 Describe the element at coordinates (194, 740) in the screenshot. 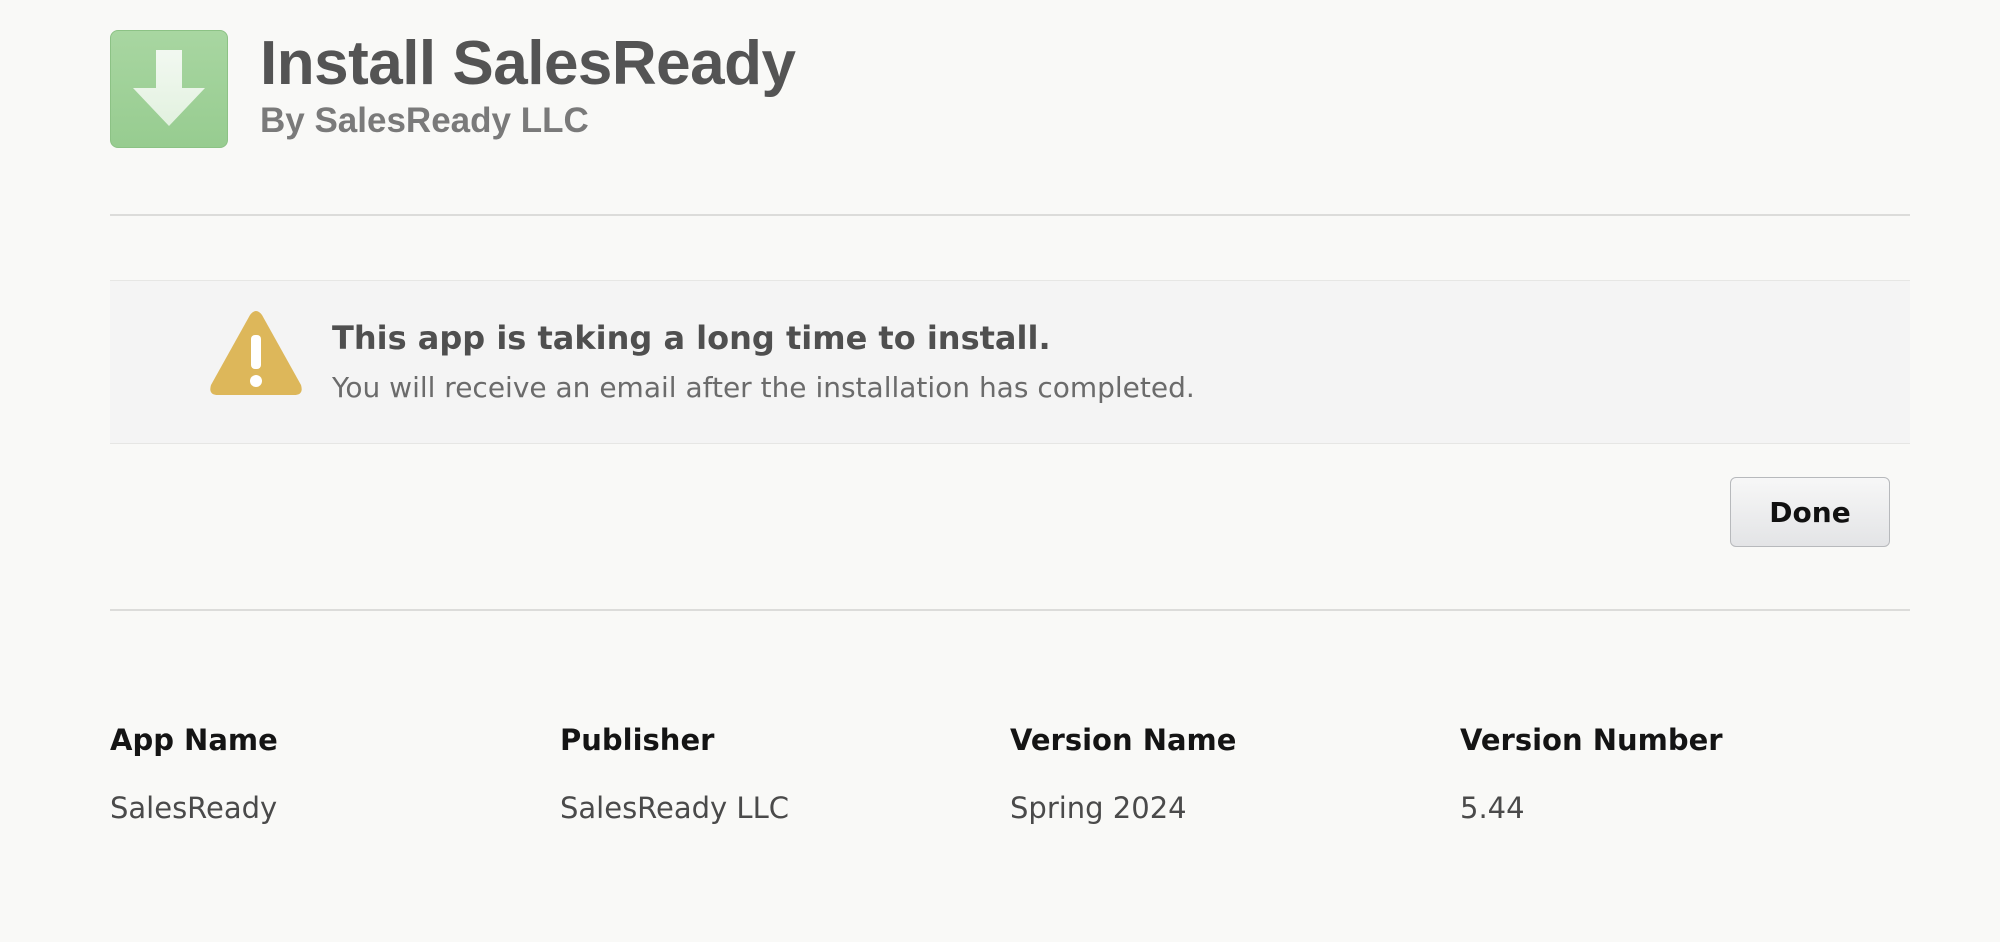

I see `detail-label: App Name` at that location.